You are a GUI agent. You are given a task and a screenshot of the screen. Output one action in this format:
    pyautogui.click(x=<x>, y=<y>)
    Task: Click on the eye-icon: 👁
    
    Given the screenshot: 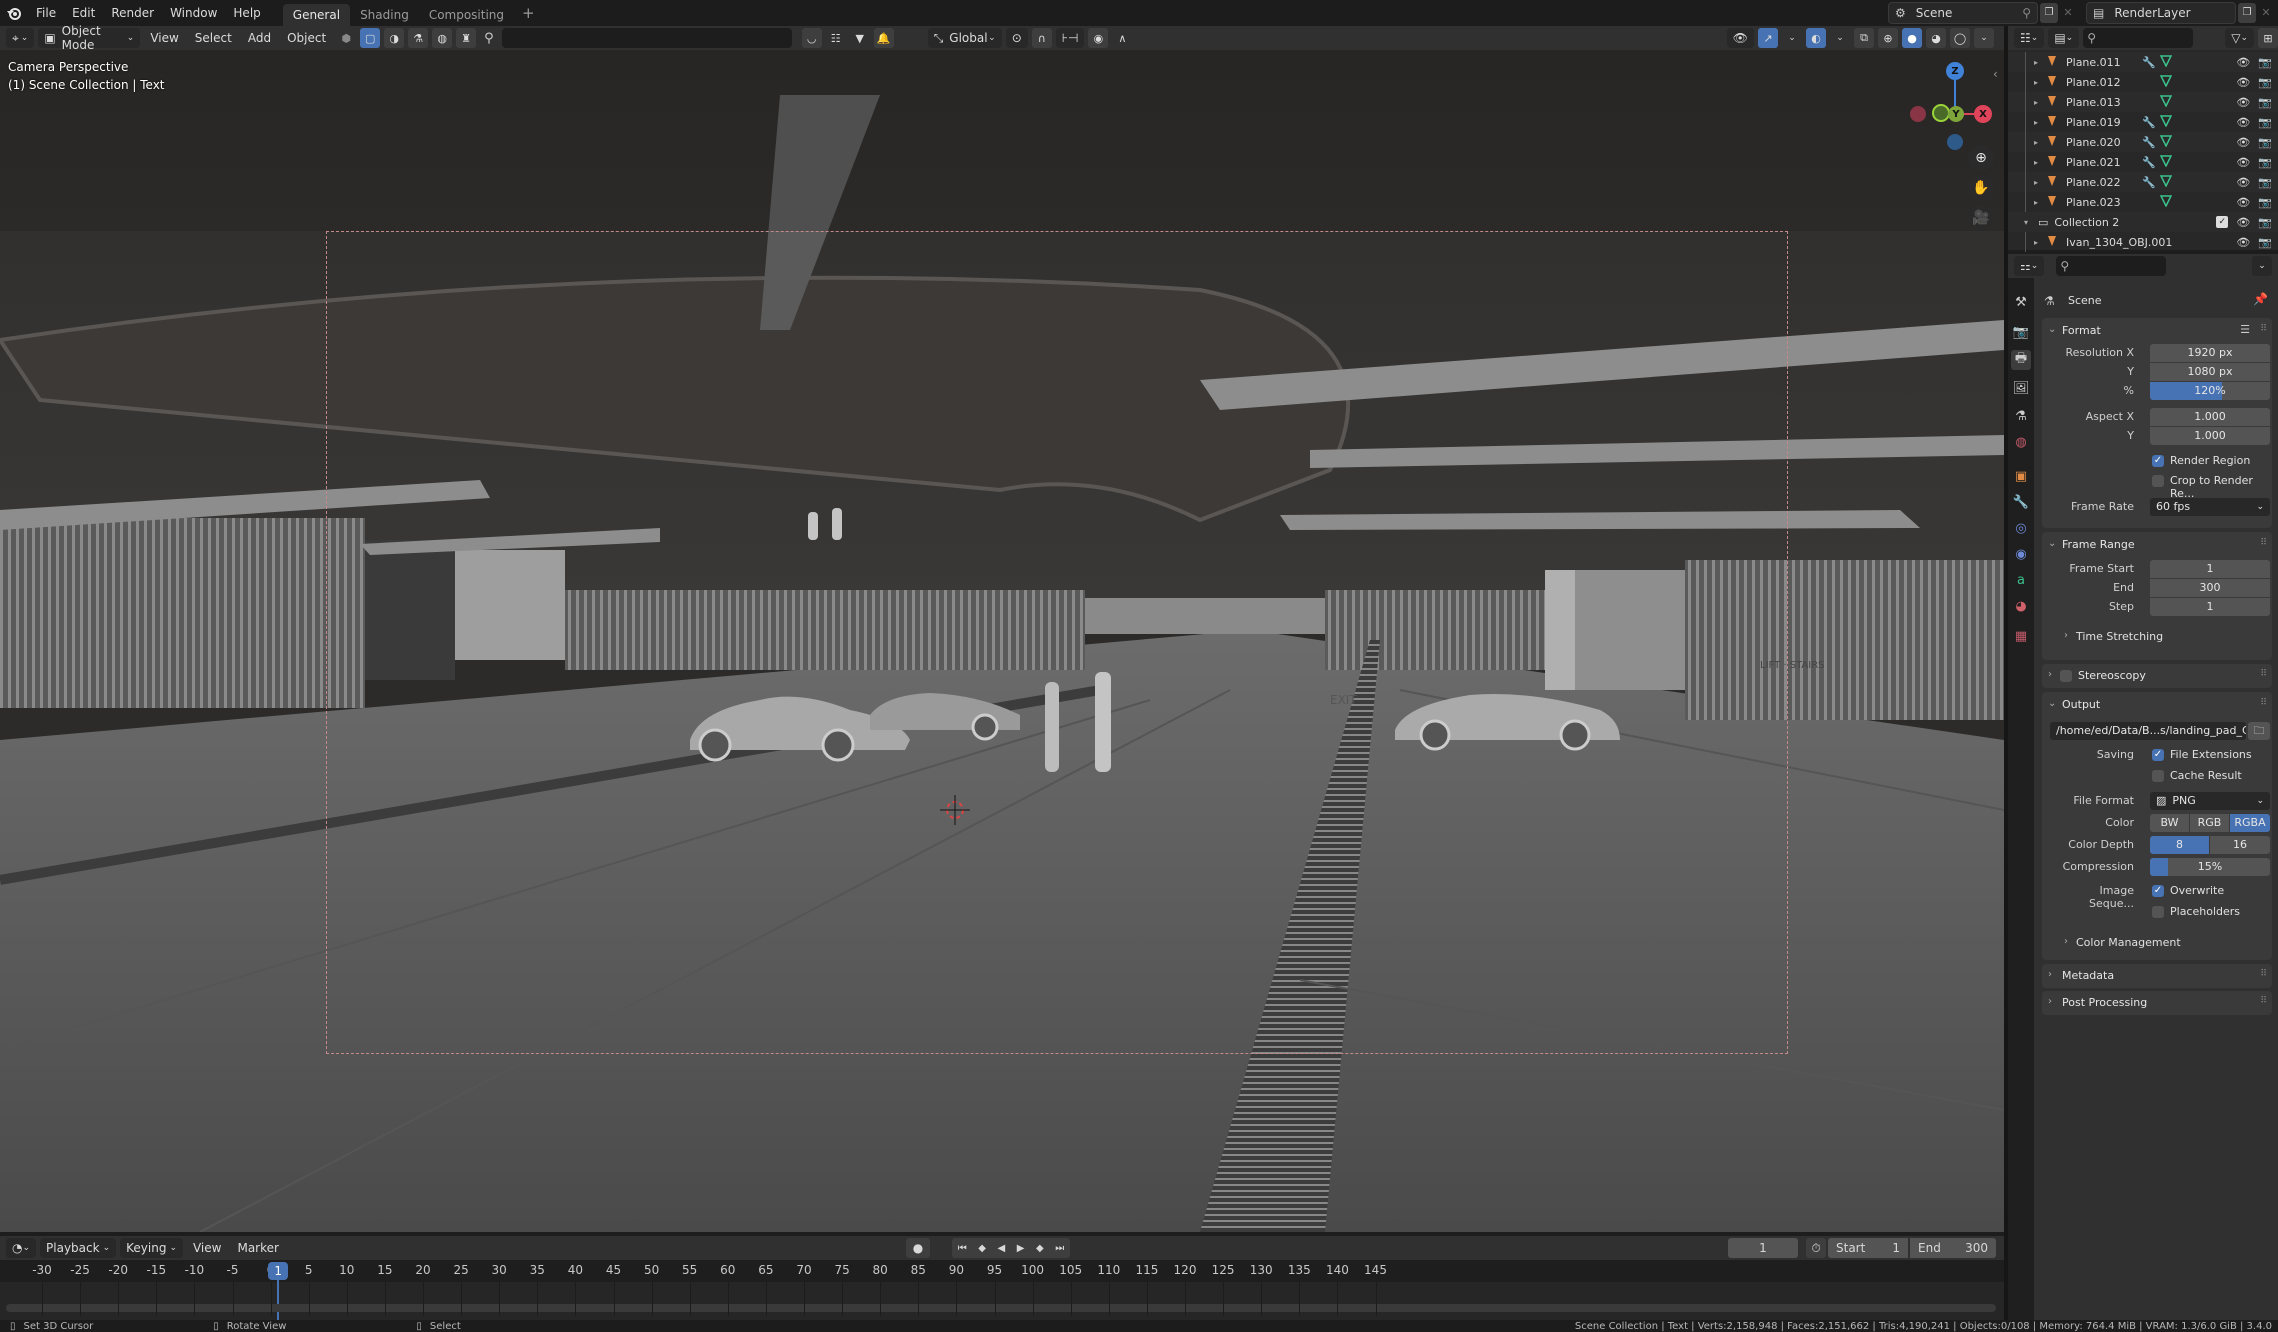 What is the action you would take?
    pyautogui.click(x=2243, y=102)
    